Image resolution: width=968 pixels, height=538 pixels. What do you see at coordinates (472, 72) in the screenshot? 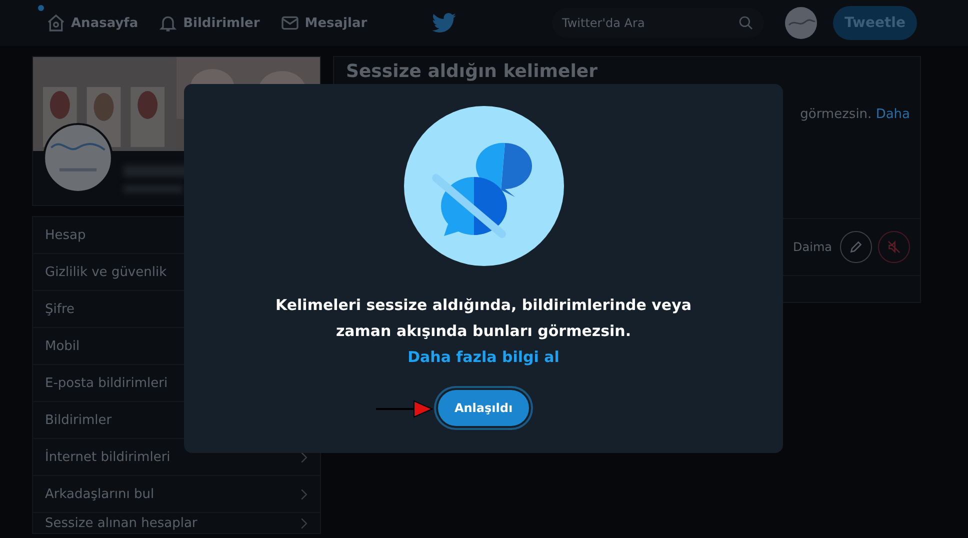
I see `page-title: Sessize aldığın kelimeler` at bounding box center [472, 72].